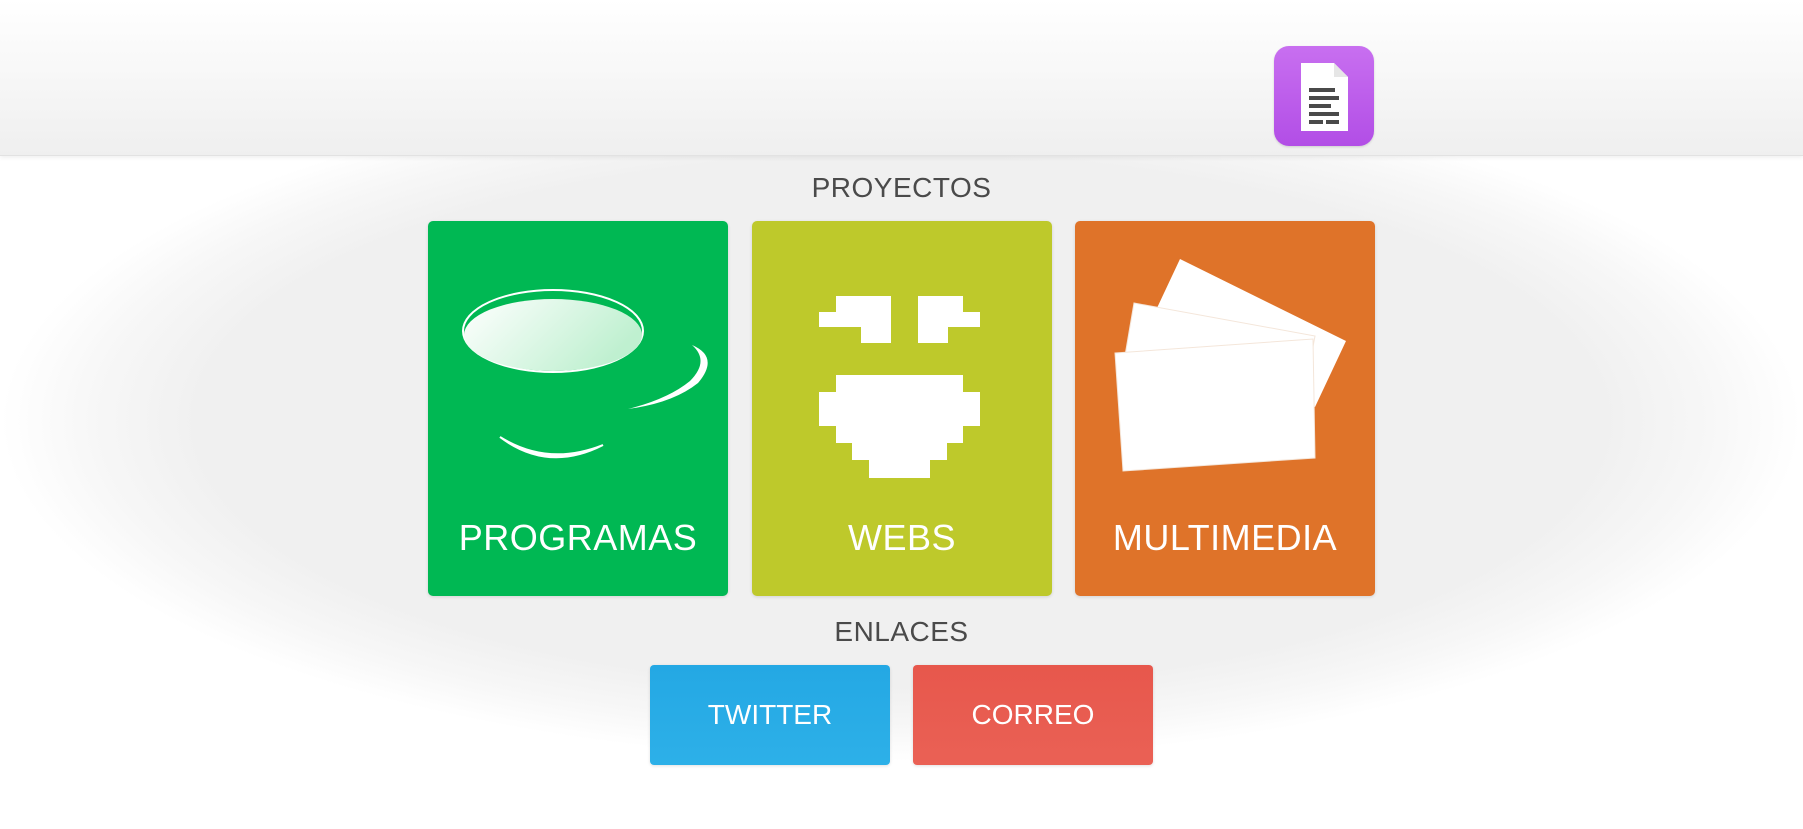 Image resolution: width=1803 pixels, height=829 pixels. What do you see at coordinates (901, 631) in the screenshot?
I see `section-title-enlaces: ENLACES` at bounding box center [901, 631].